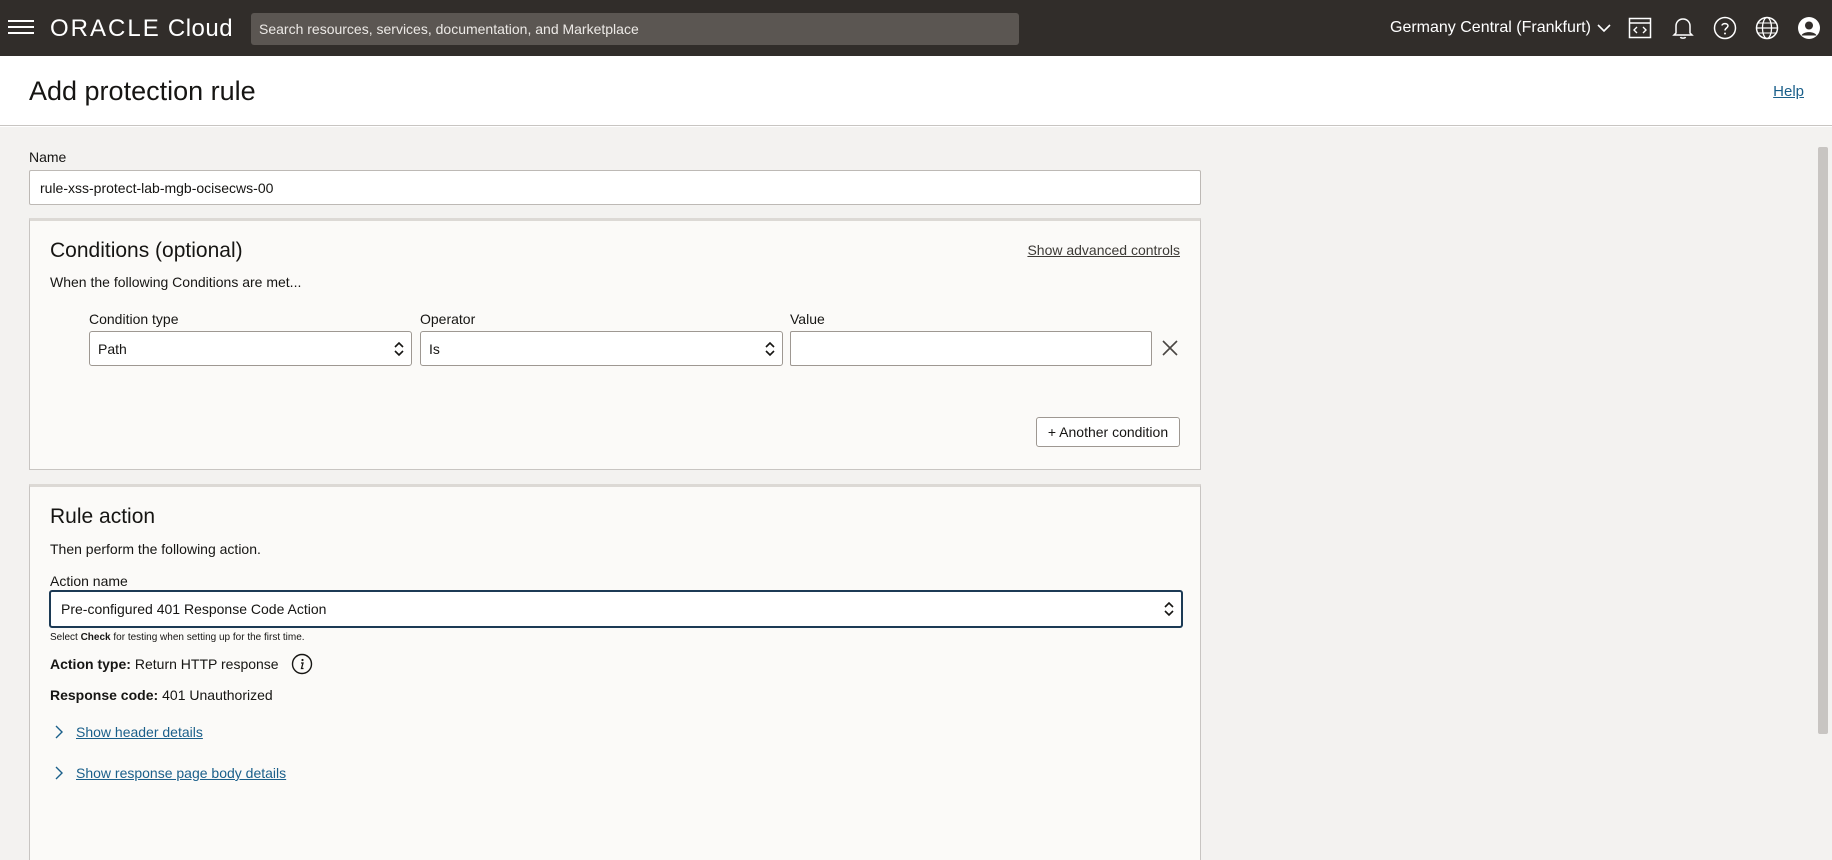 The height and width of the screenshot is (860, 1832). I want to click on operator-select: Is, so click(601, 348).